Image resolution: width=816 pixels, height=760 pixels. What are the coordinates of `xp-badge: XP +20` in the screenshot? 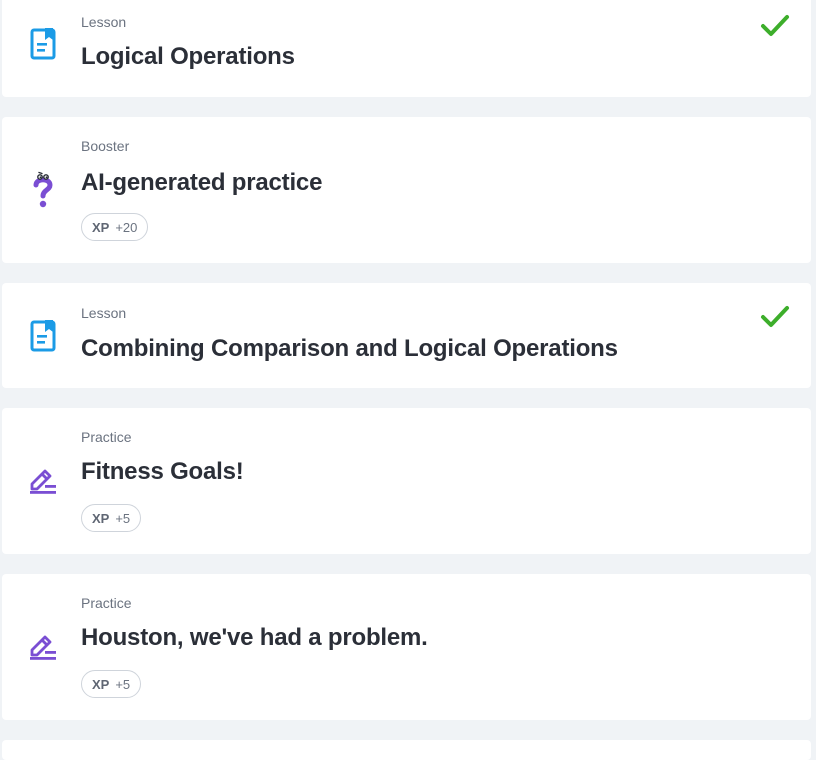 It's located at (115, 227).